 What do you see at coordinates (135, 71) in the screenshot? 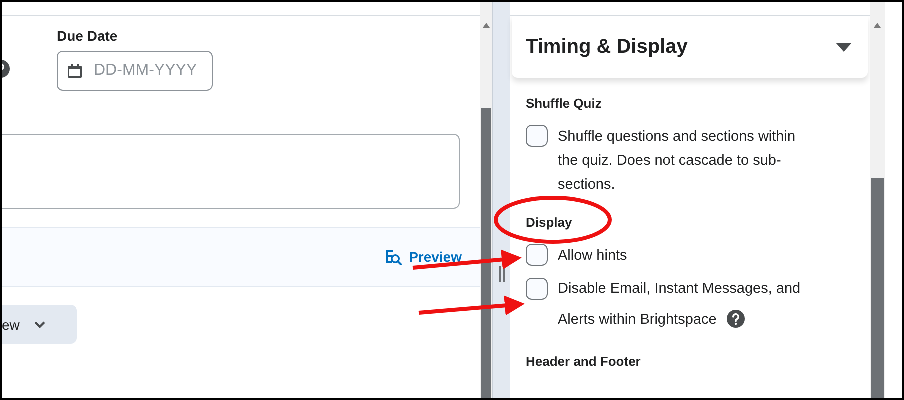
I see `date-field: DD-MM-YYYY` at bounding box center [135, 71].